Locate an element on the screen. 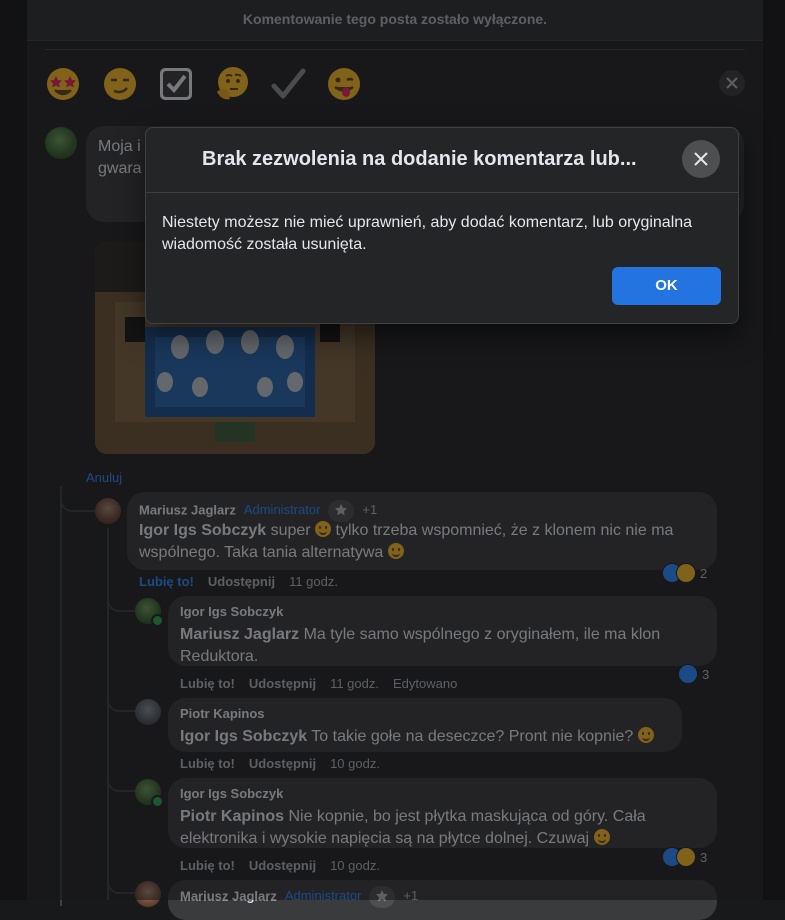 The image size is (785, 920). close-icon is located at coordinates (701, 159).